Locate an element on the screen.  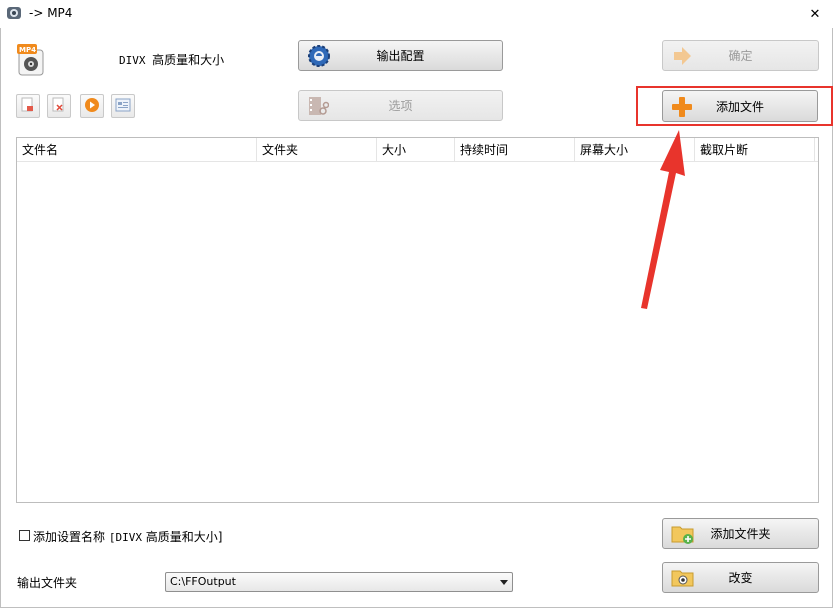
clear-list-icon is located at coordinates (28, 106).